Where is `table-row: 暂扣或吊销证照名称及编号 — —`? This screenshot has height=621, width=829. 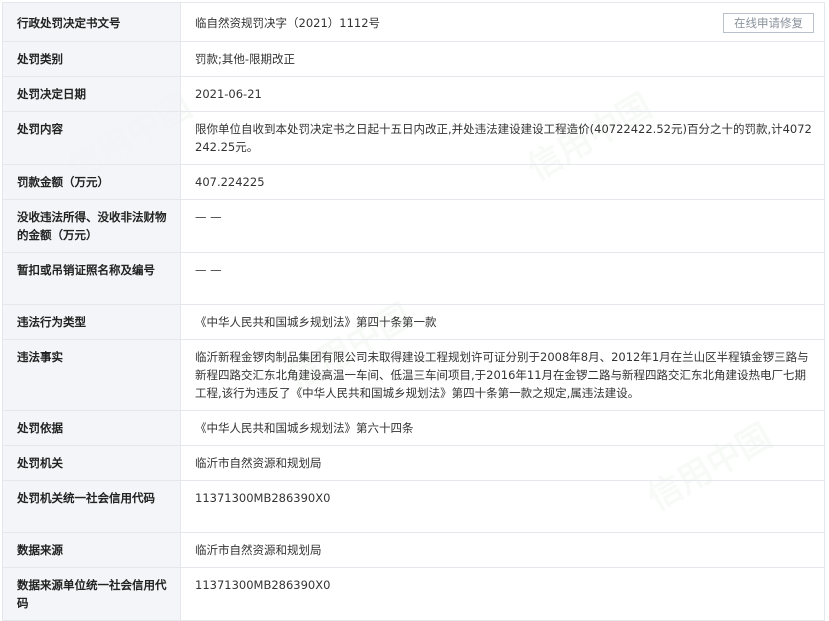 table-row: 暂扣或吊销证照名称及编号 — — is located at coordinates (413, 278).